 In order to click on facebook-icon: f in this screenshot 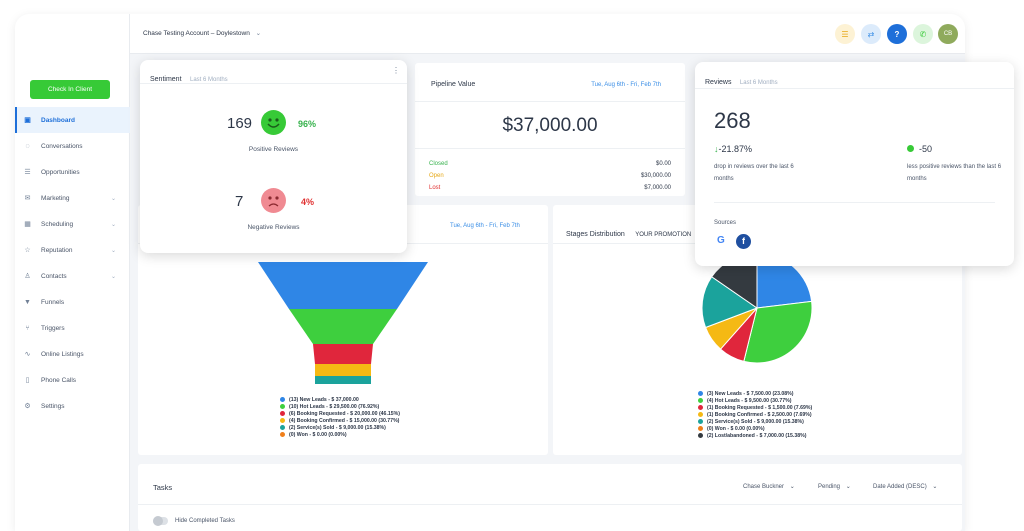, I will do `click(743, 241)`.